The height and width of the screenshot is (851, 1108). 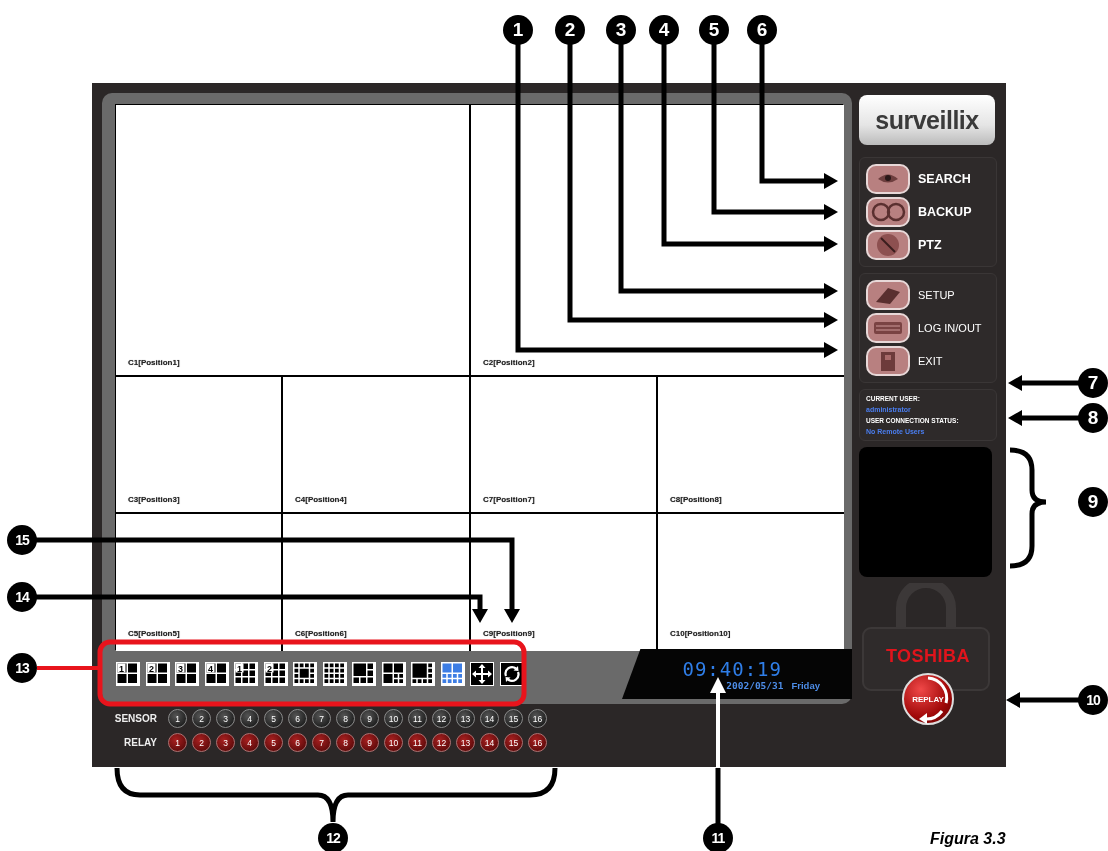 I want to click on relay-button: 14, so click(x=489, y=742).